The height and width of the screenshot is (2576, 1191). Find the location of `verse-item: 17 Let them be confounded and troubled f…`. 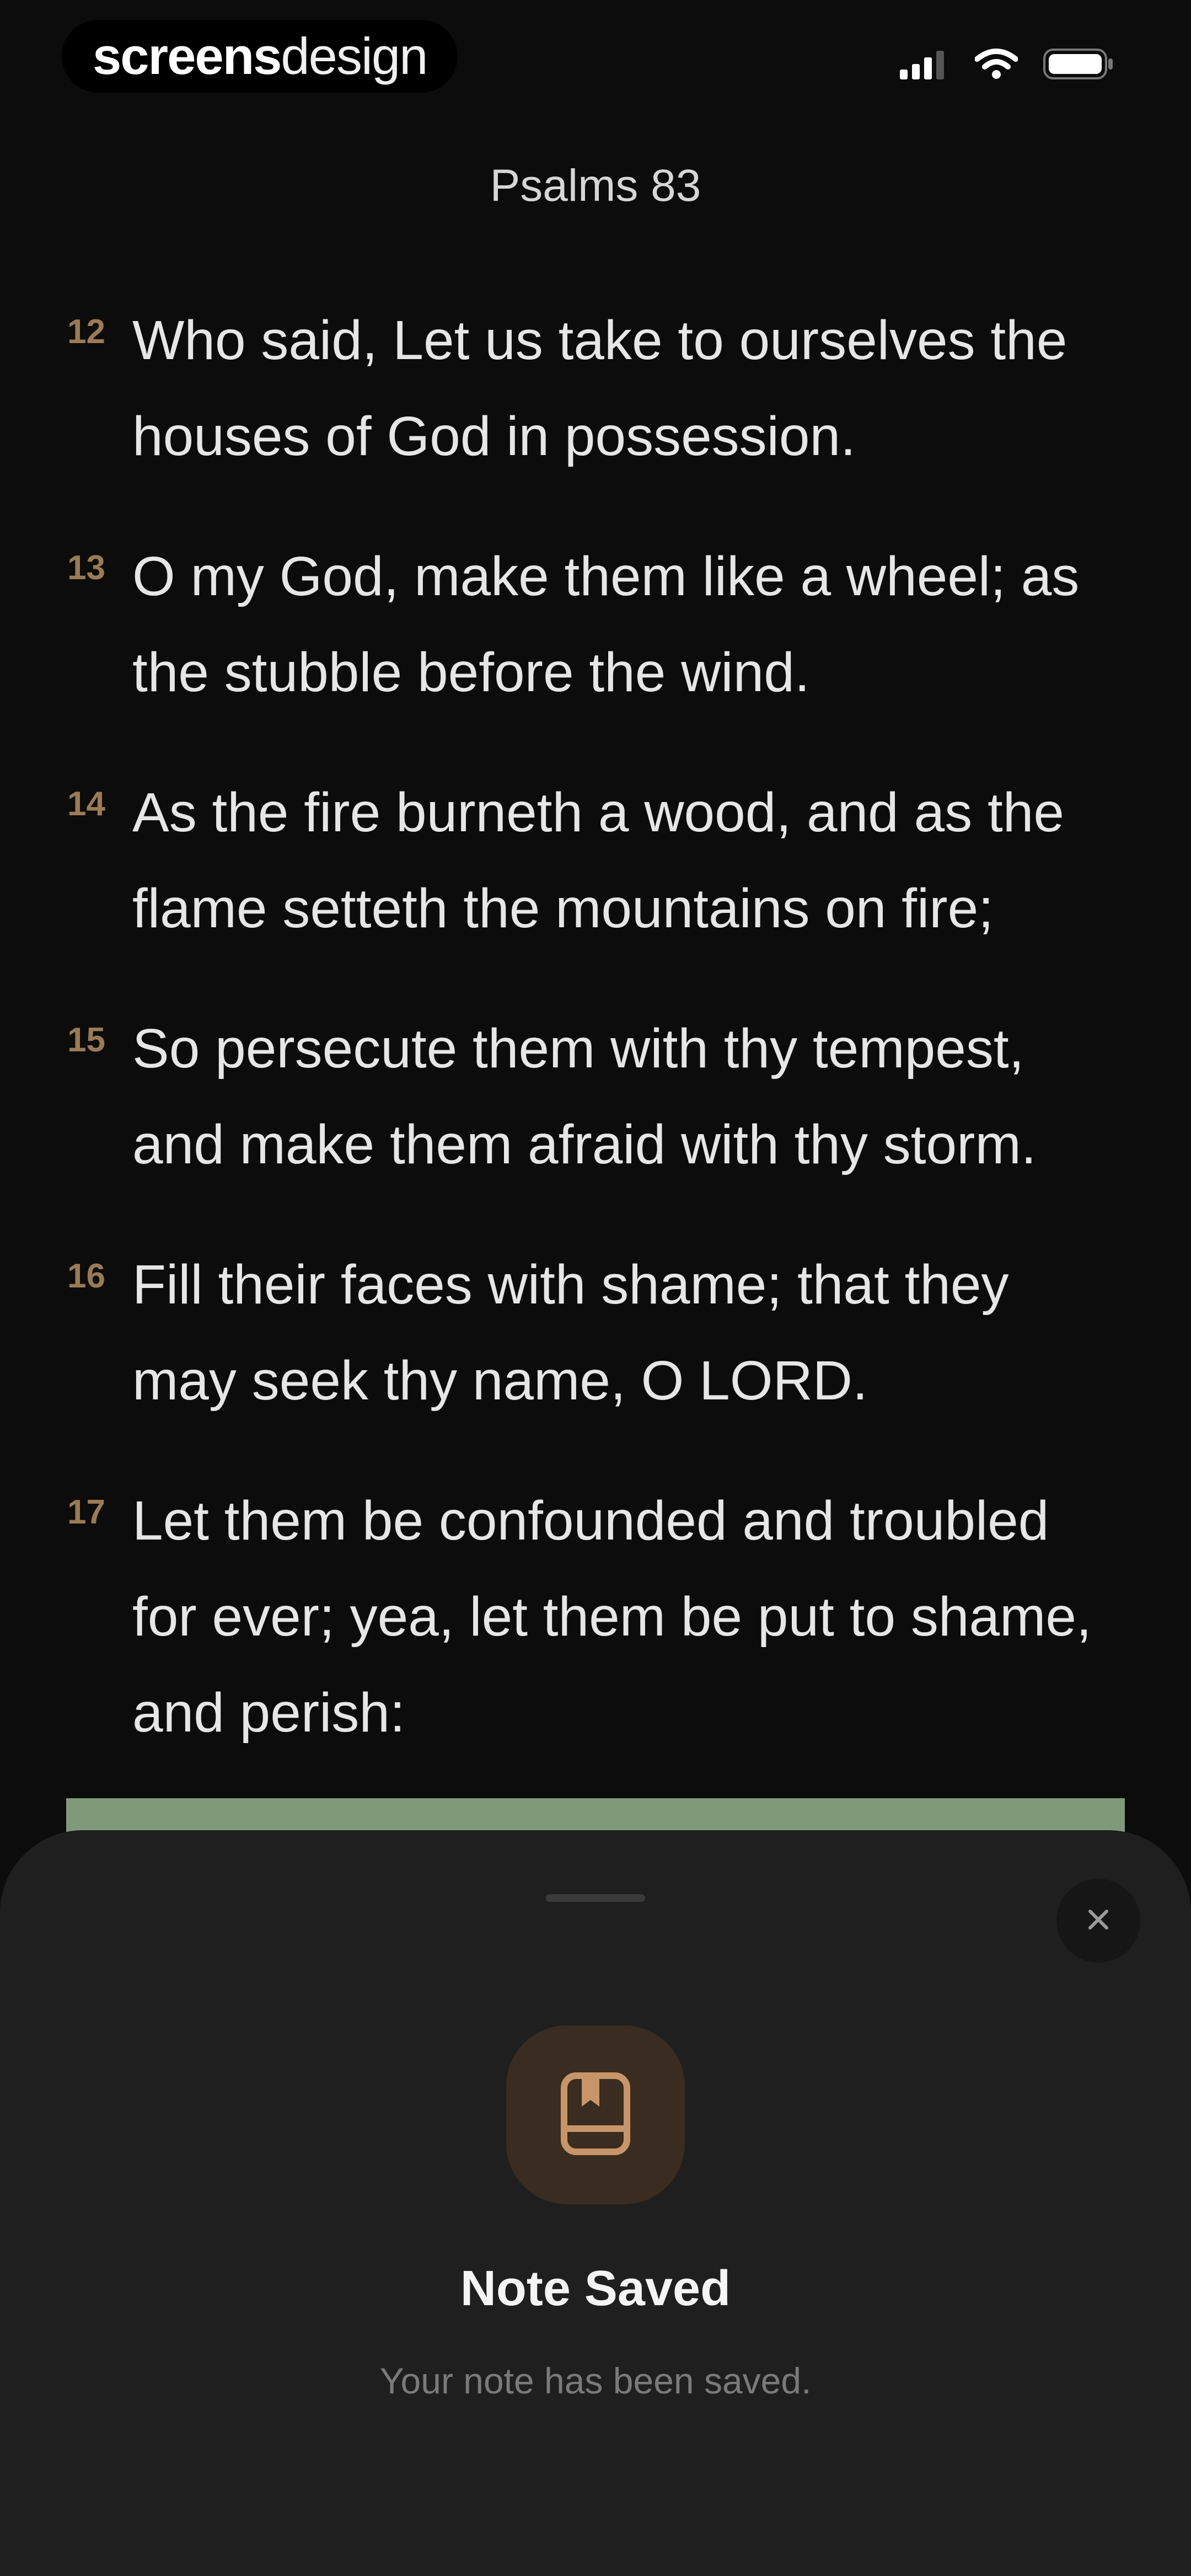

verse-item: 17 Let them be confounded and troubled f… is located at coordinates (595, 1617).